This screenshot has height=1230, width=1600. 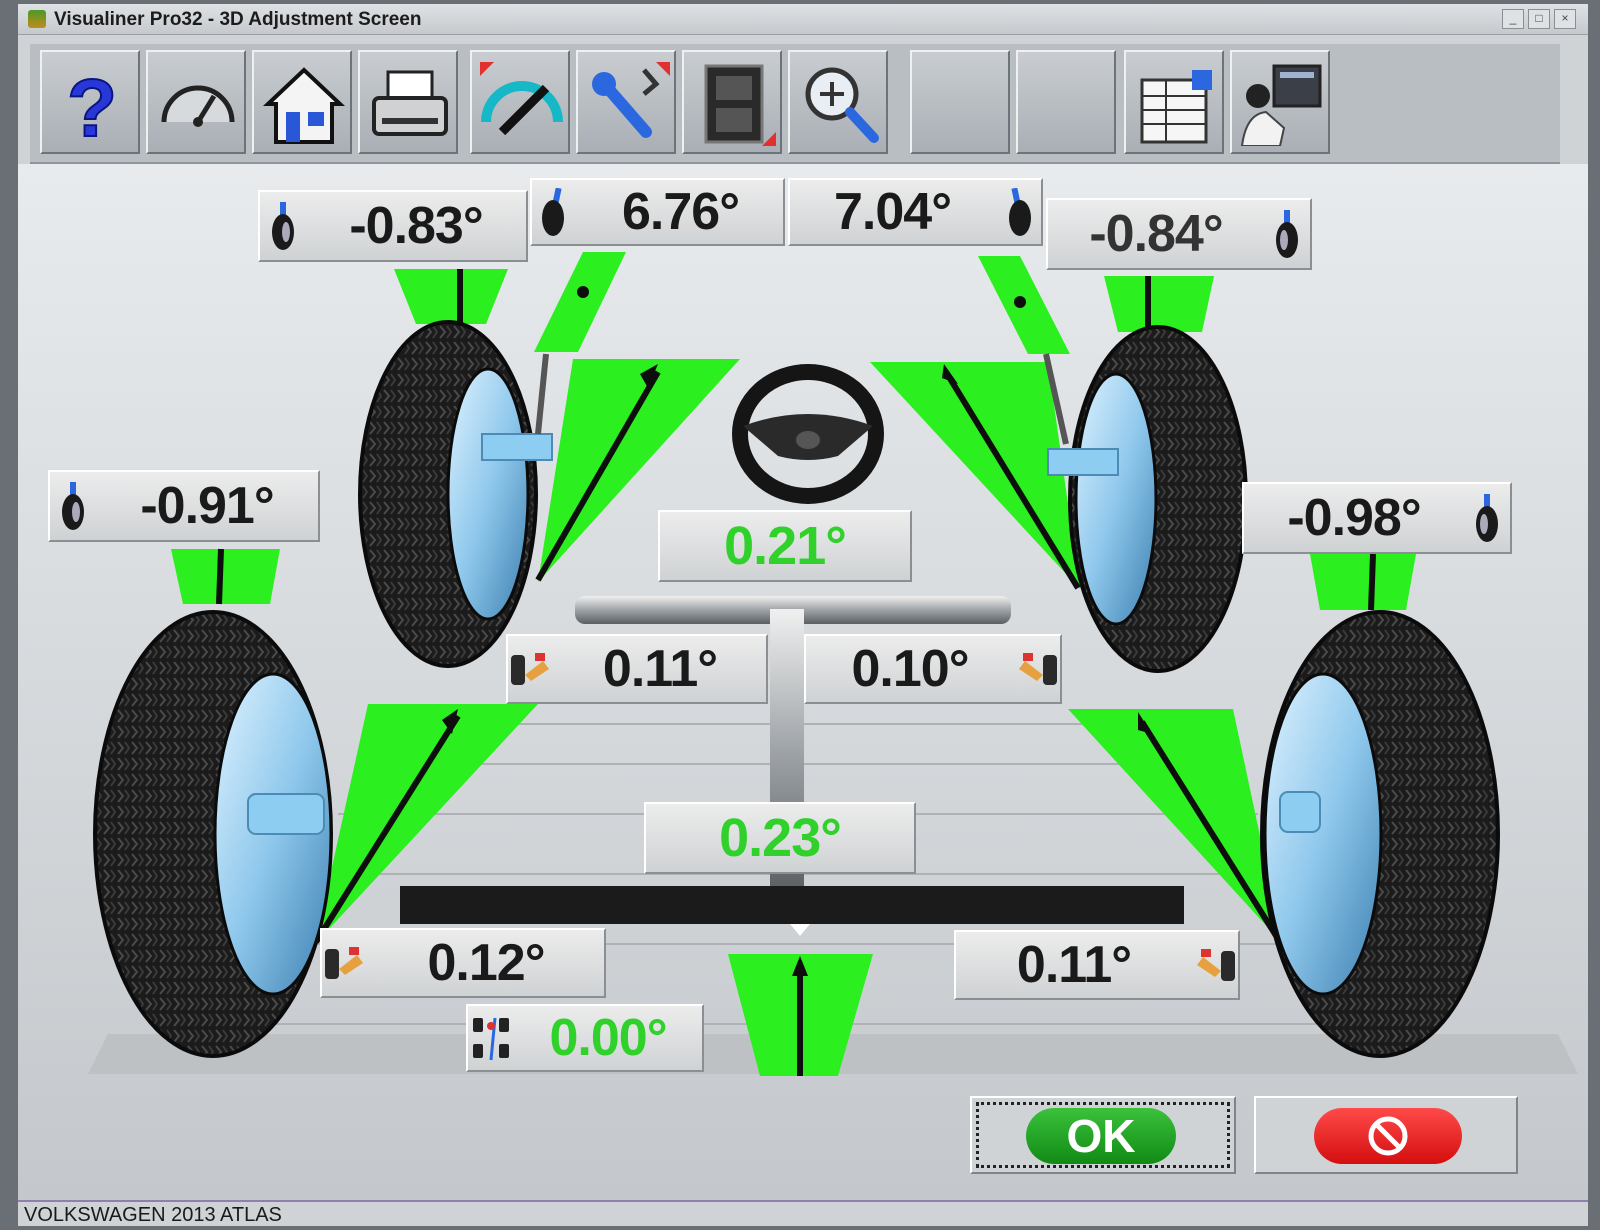 I want to click on status-bar: VOLKSWAGEN 2013 ATLAS, so click(x=803, y=1213).